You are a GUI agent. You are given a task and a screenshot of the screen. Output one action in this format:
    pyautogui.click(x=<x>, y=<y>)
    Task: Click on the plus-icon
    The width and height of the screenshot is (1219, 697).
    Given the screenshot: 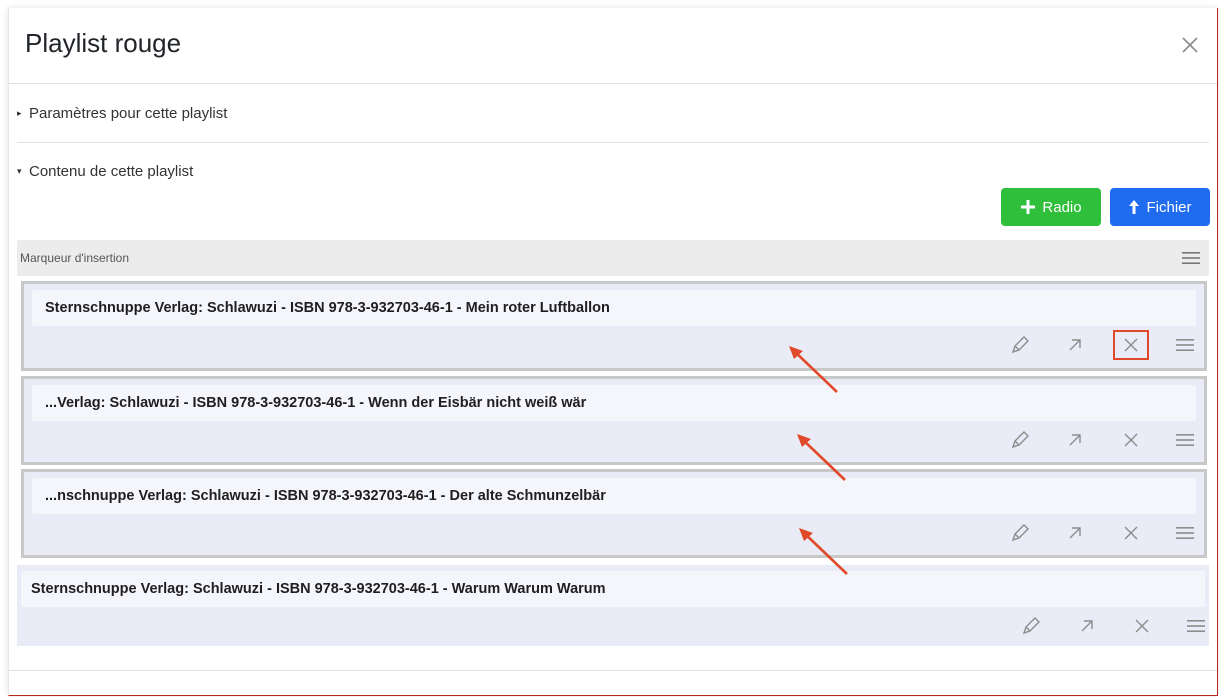 What is the action you would take?
    pyautogui.click(x=1028, y=207)
    